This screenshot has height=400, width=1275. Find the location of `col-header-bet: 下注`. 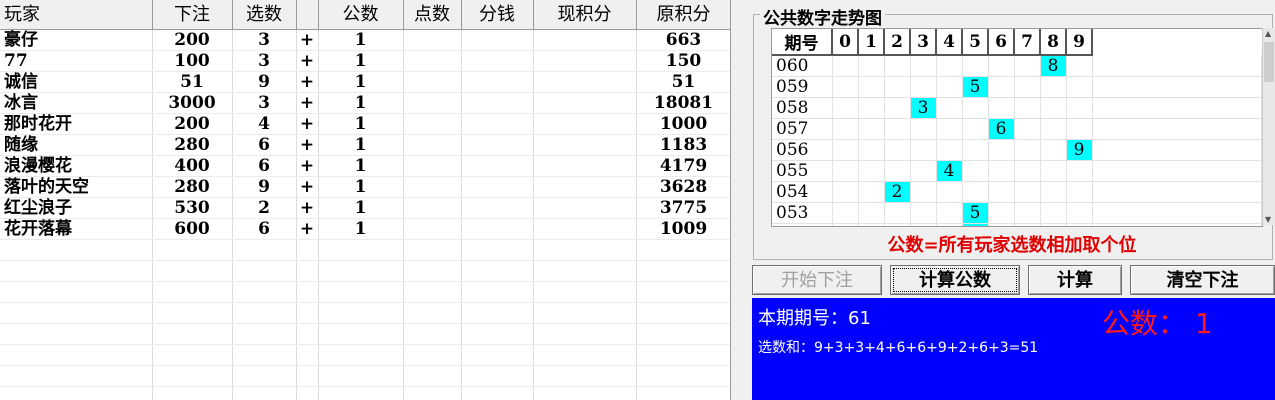

col-header-bet: 下注 is located at coordinates (192, 15).